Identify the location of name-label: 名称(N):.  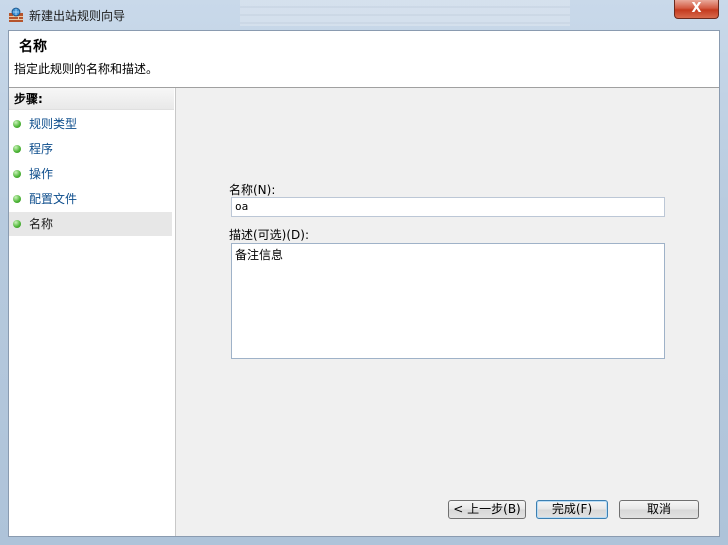
(252, 190).